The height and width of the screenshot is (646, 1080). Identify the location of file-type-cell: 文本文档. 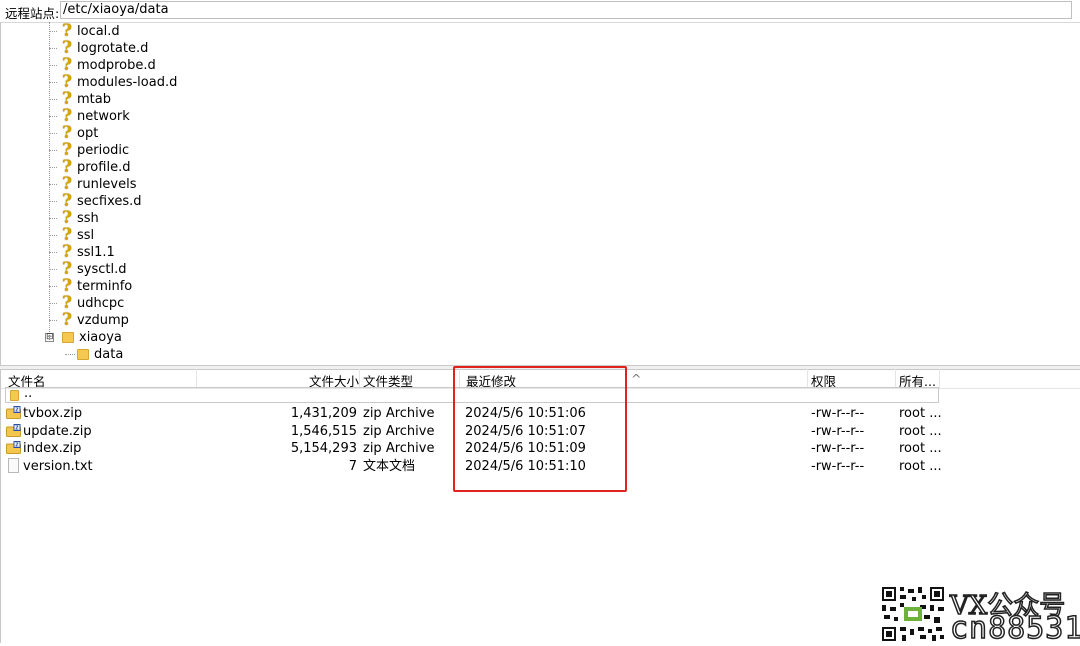
(389, 466).